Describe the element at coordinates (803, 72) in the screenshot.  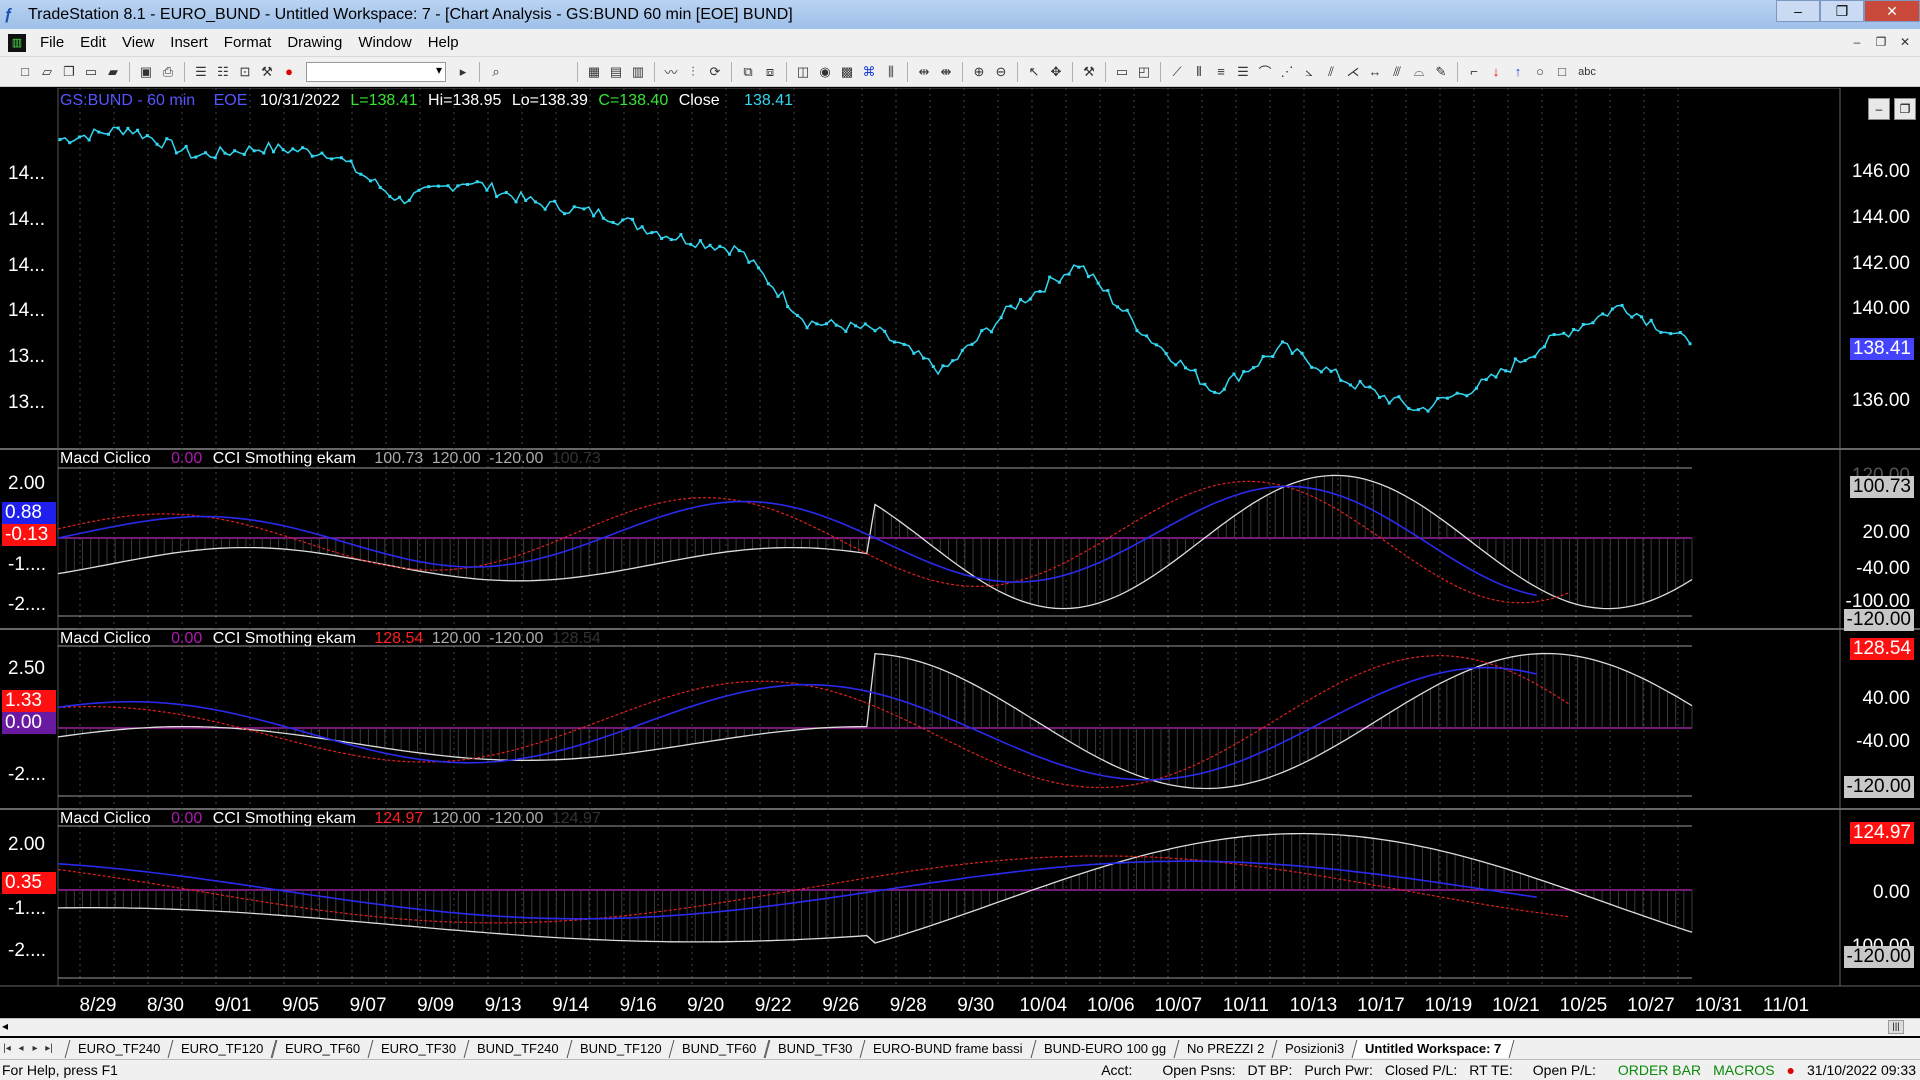
I see `scanner-icon: ◫` at that location.